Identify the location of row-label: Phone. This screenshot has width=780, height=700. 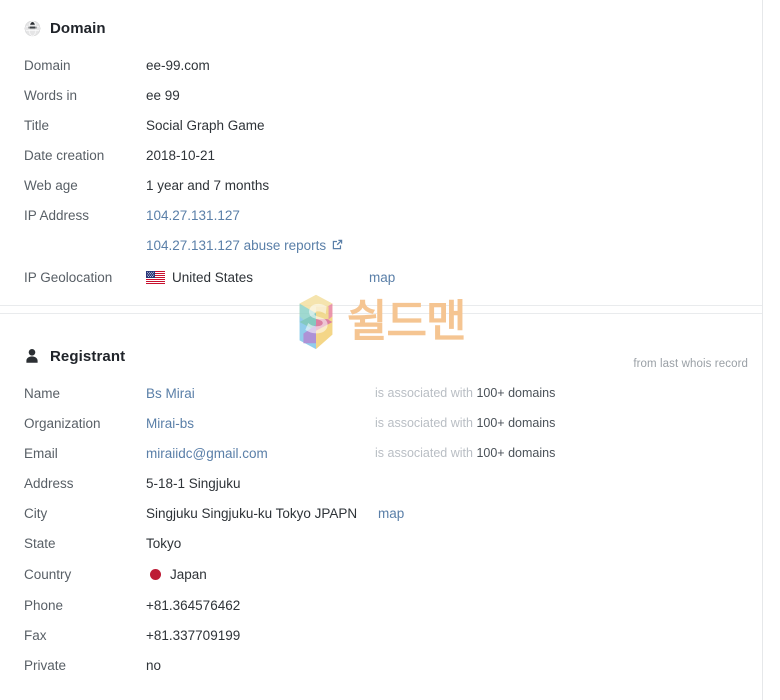
(44, 605).